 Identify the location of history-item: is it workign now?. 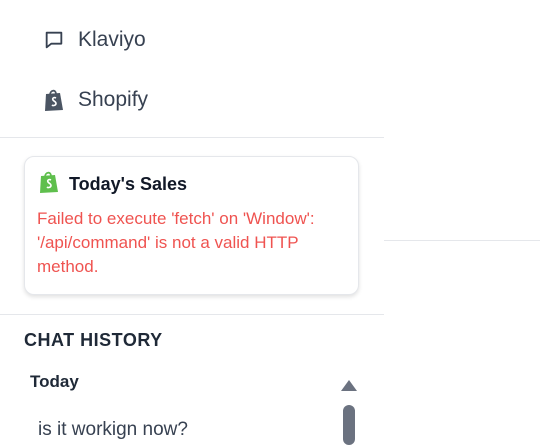
(113, 430).